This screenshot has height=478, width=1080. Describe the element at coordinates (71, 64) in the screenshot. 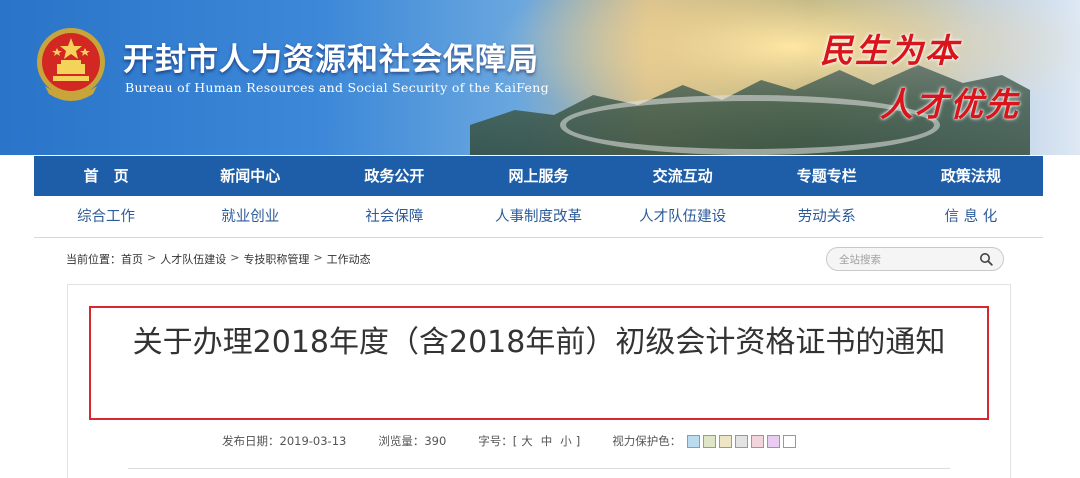

I see `national-emblem-icon` at that location.